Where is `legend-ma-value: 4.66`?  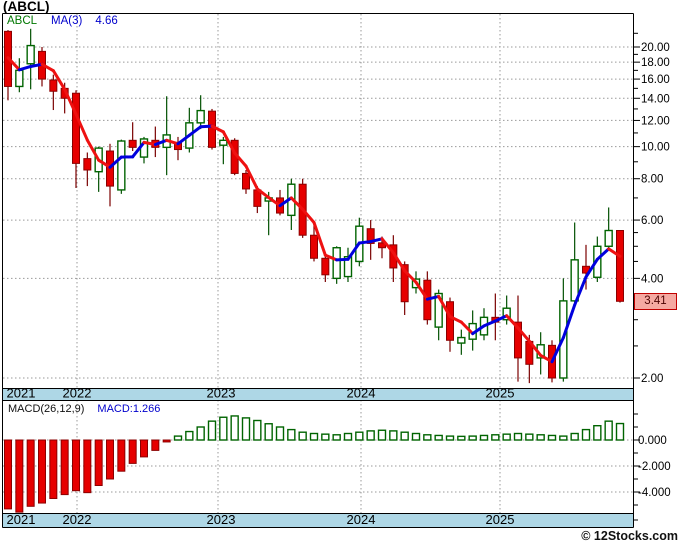 legend-ma-value: 4.66 is located at coordinates (106, 21).